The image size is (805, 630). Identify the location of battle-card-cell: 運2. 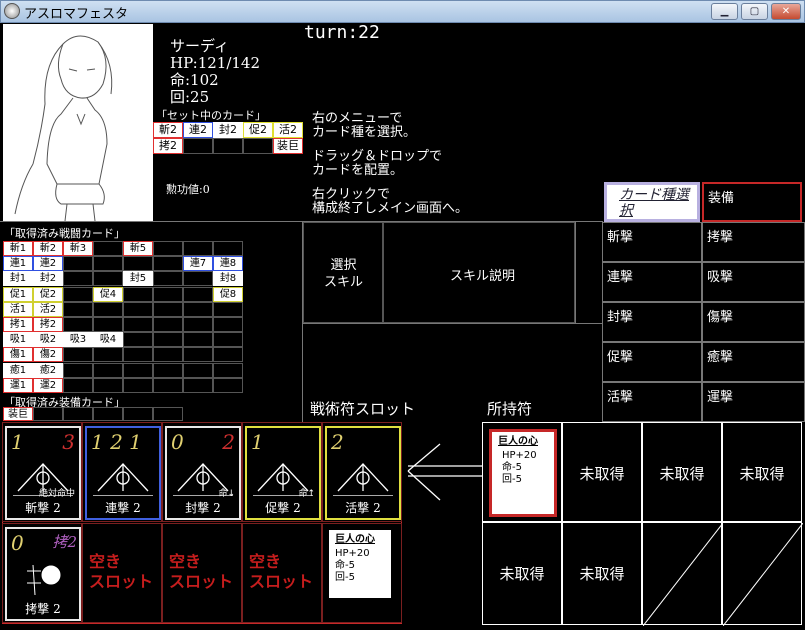
(48, 385).